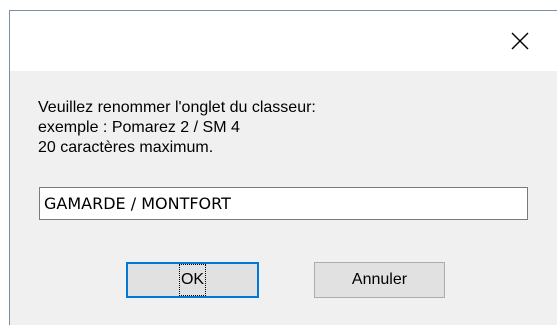  Describe the element at coordinates (139, 127) in the screenshot. I see `message-line: exemple : Pomarez 2 / SM 4` at that location.